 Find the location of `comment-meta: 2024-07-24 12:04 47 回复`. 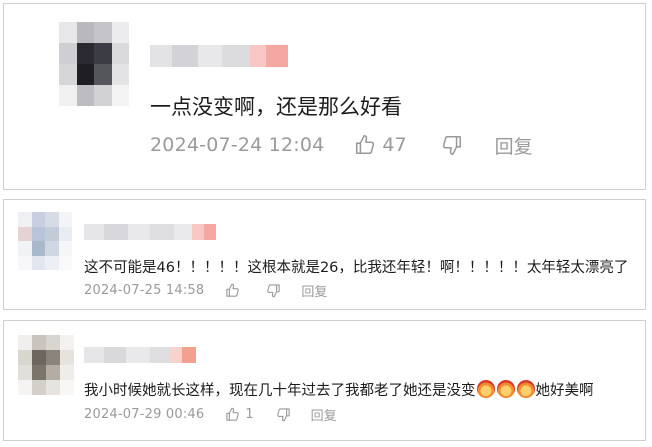

comment-meta: 2024-07-24 12:04 47 回复 is located at coordinates (341, 145).